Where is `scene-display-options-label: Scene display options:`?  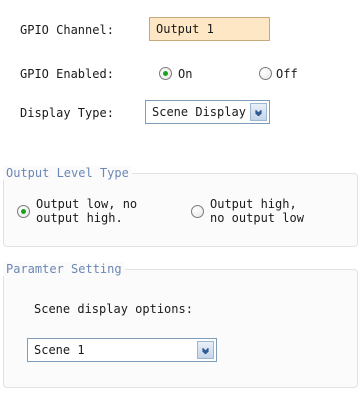 scene-display-options-label: Scene display options: is located at coordinates (113, 309).